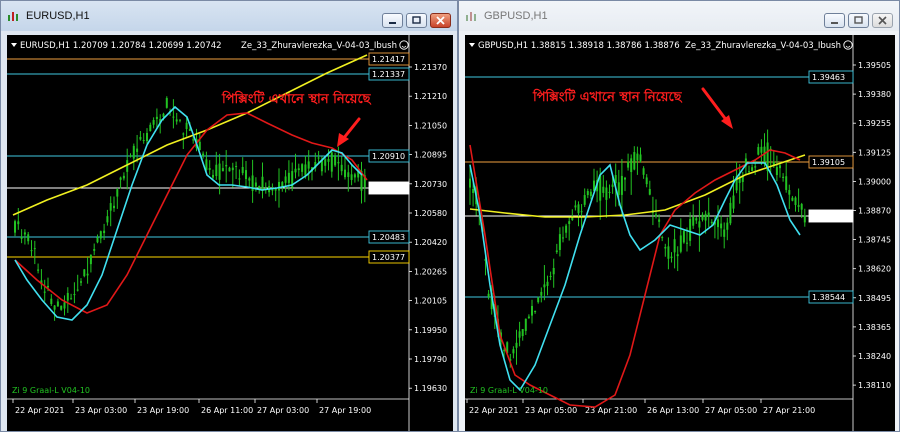 The width and height of the screenshot is (900, 432). I want to click on time-axis-label: 27 Apr 05:00, so click(731, 410).